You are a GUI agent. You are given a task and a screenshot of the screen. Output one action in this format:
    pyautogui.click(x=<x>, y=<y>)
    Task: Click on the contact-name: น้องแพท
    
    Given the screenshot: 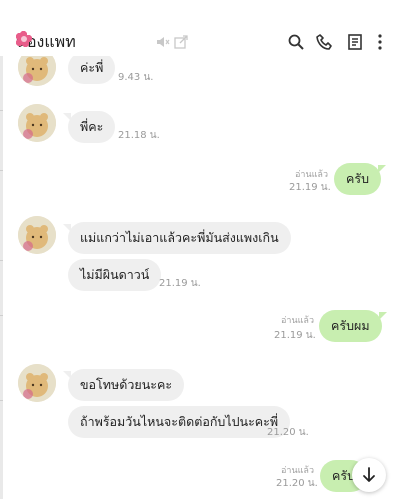 What is the action you would take?
    pyautogui.click(x=76, y=42)
    